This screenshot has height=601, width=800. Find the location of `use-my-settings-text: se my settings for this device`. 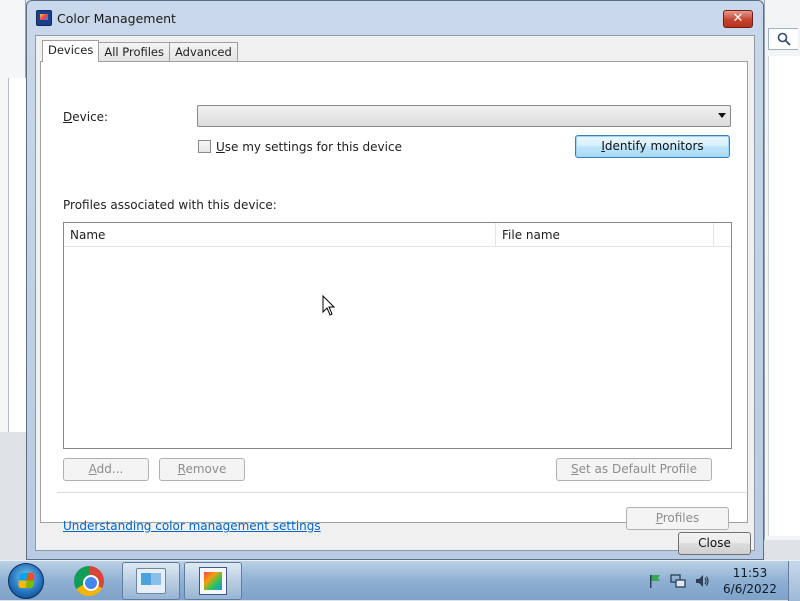

use-my-settings-text: se my settings for this device is located at coordinates (313, 147).